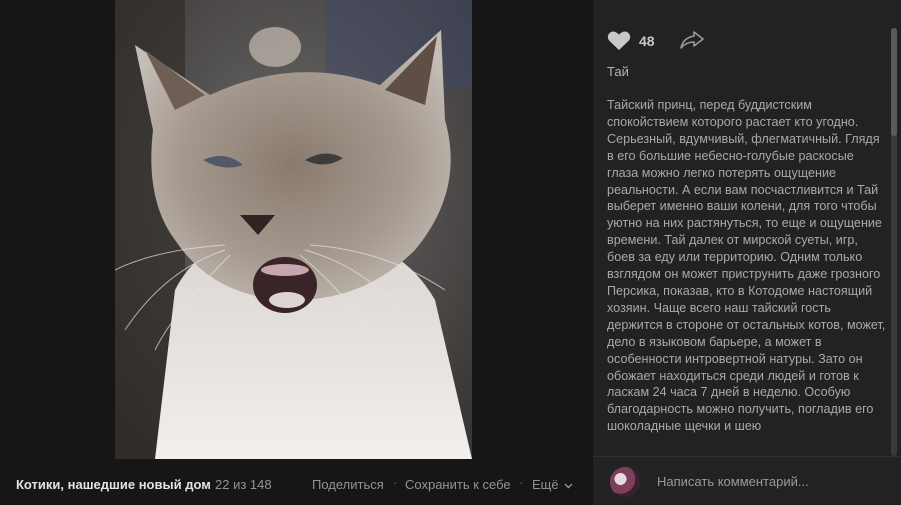 The image size is (901, 505). Describe the element at coordinates (113, 484) in the screenshot. I see `album-title-link: Котики, нашедшие новый дом` at that location.